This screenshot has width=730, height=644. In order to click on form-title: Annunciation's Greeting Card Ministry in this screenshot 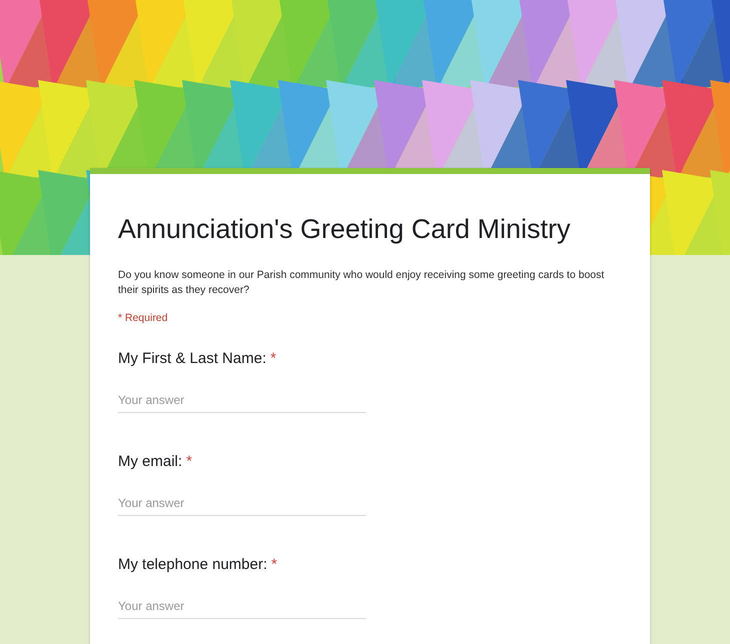, I will do `click(345, 229)`.